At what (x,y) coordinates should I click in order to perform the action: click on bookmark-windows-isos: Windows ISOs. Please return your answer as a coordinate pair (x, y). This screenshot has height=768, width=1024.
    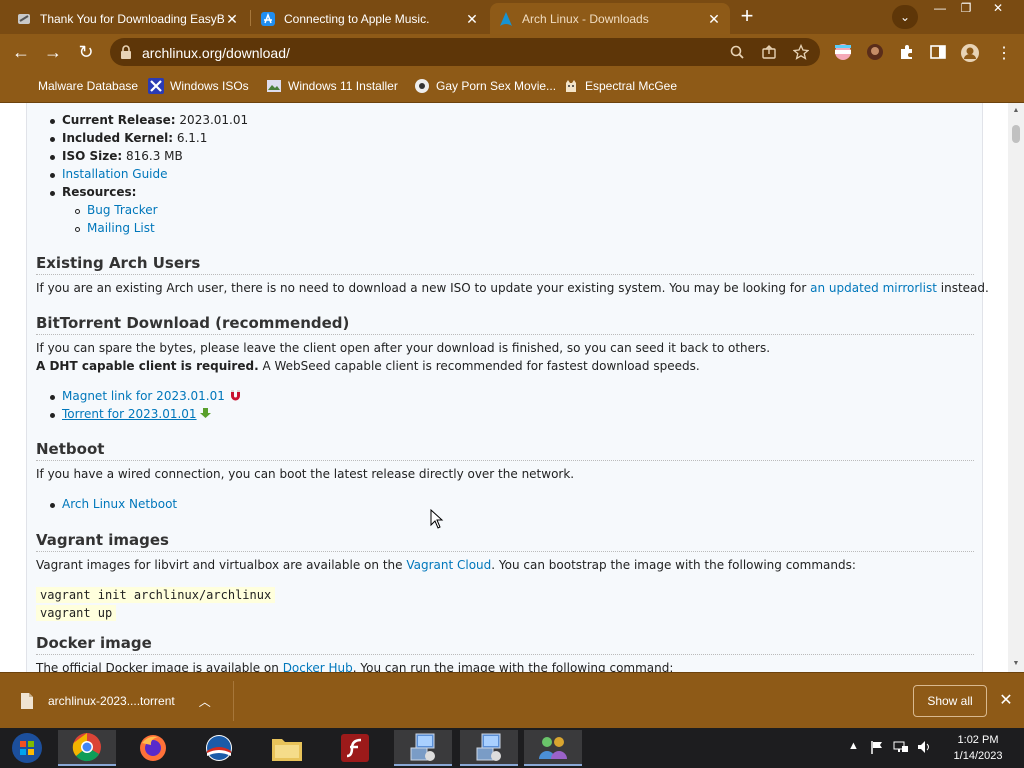
    Looking at the image, I should click on (198, 86).